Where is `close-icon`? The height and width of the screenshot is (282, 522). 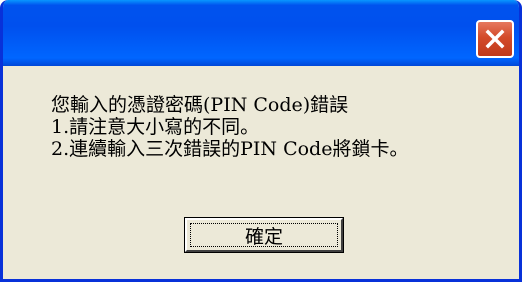
close-icon is located at coordinates (495, 39).